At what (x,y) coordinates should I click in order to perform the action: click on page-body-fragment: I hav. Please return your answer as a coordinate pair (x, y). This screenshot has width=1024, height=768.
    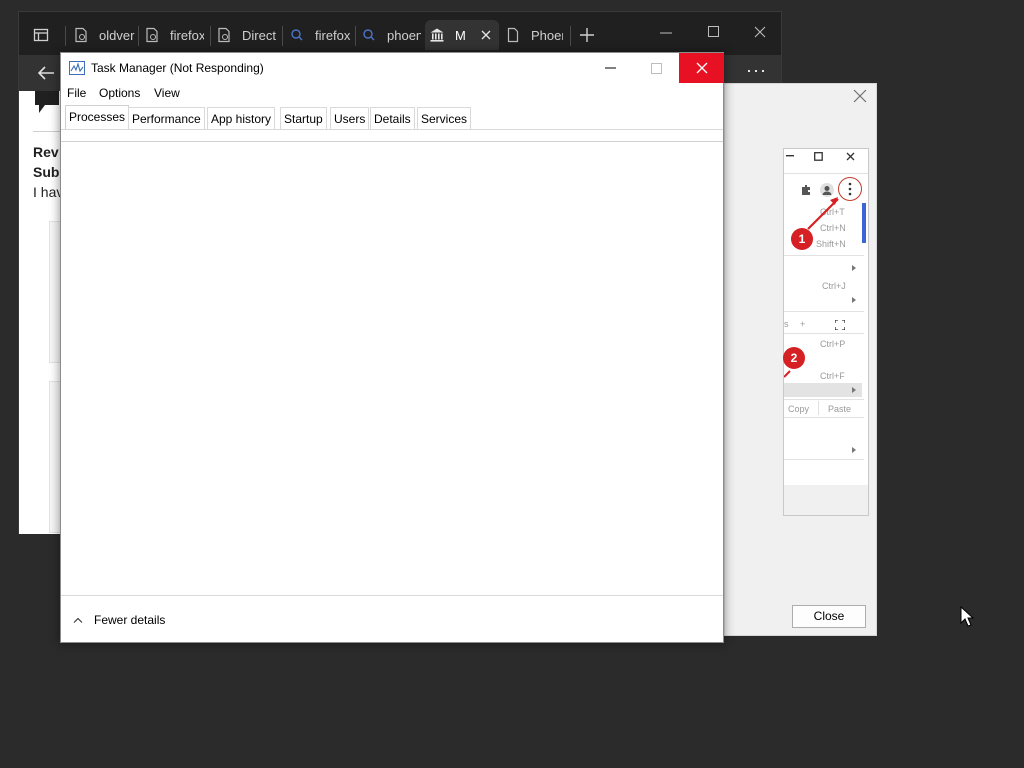
    Looking at the image, I should click on (48, 192).